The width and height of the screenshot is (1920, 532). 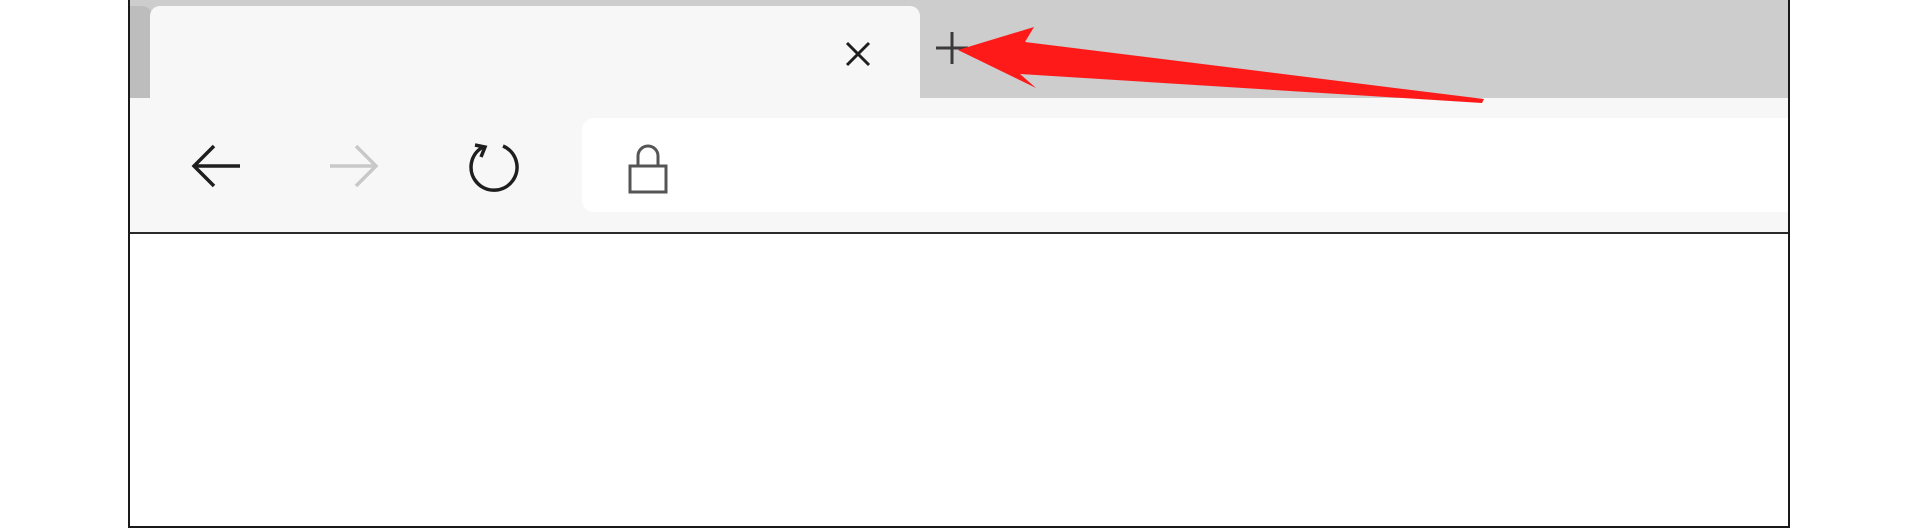 I want to click on site-info-button, so click(x=648, y=168).